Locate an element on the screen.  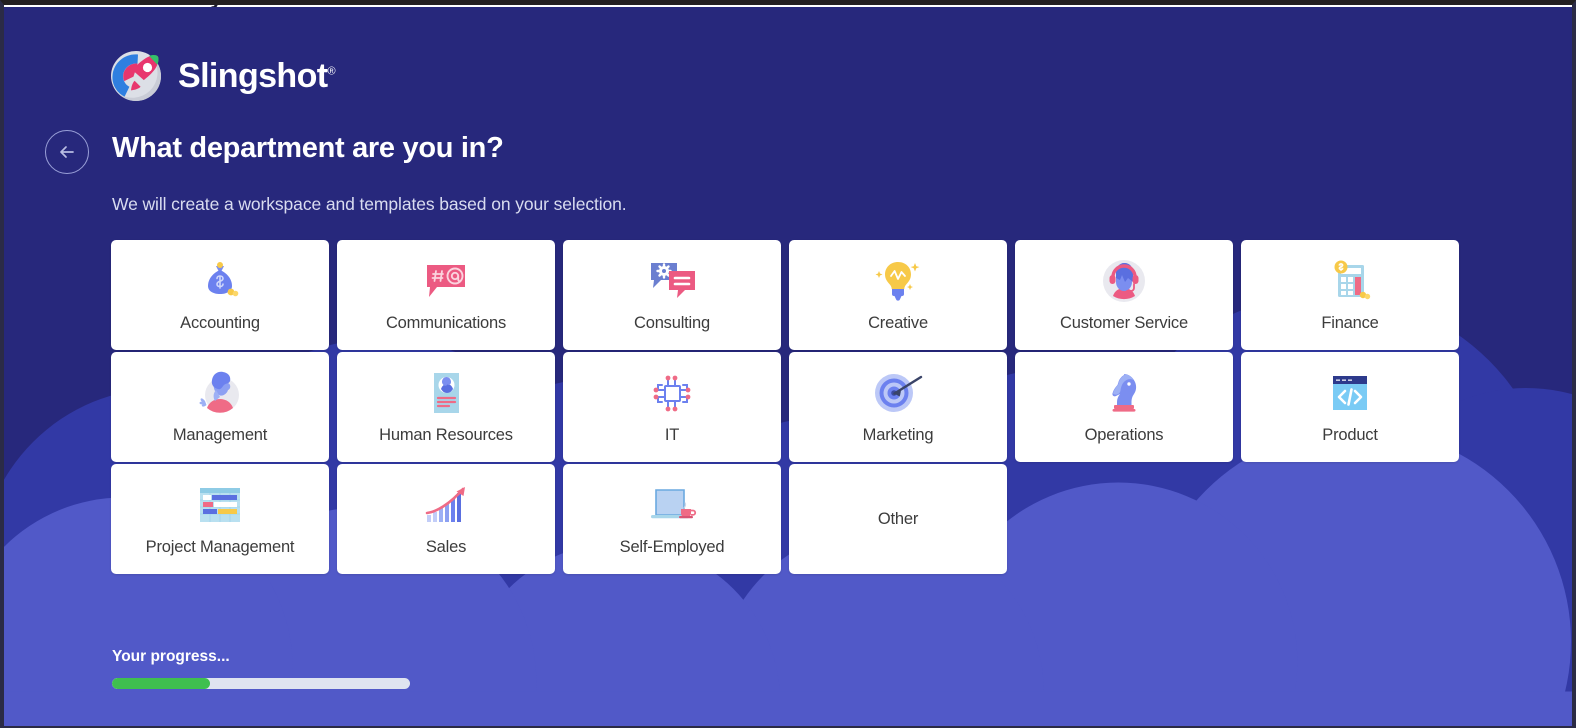
department-card-project-management: Project Management is located at coordinates (220, 519).